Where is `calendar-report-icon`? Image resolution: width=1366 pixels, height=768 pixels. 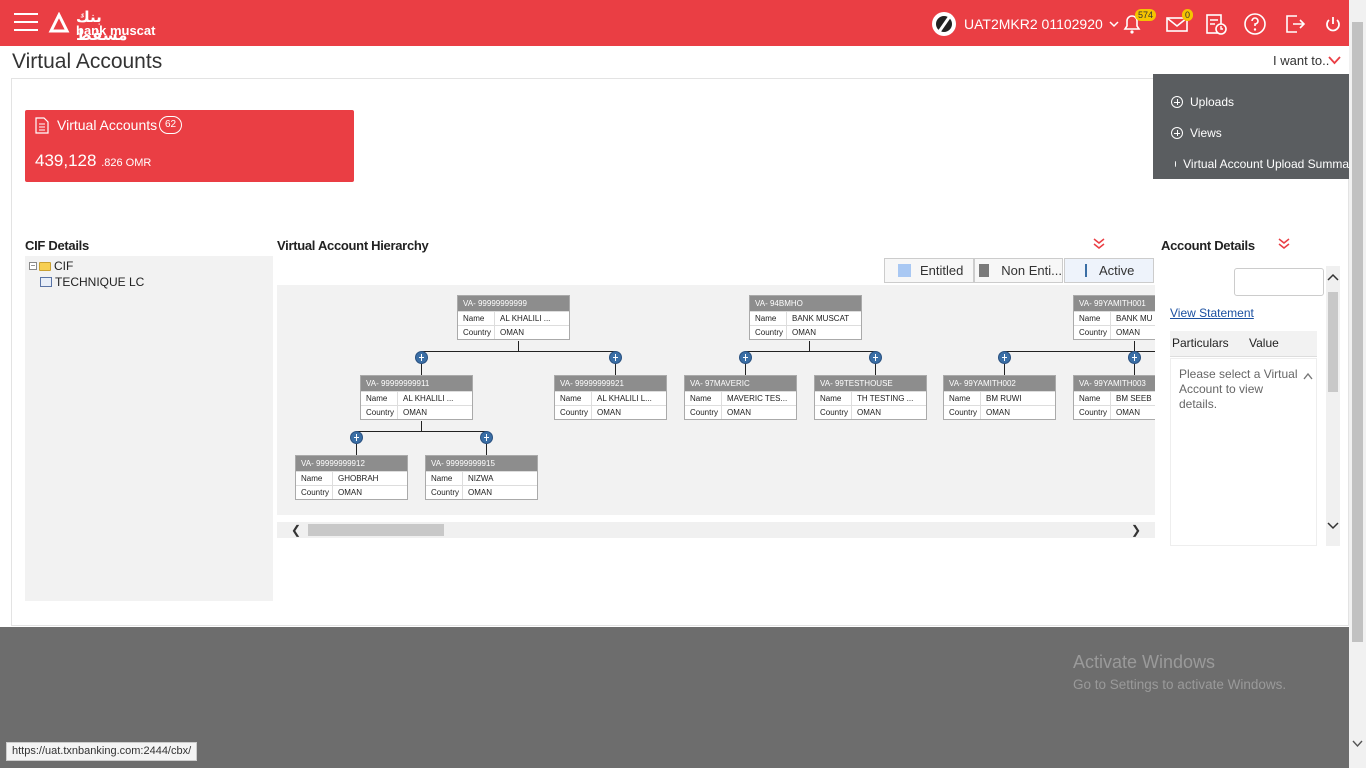
calendar-report-icon is located at coordinates (1216, 24).